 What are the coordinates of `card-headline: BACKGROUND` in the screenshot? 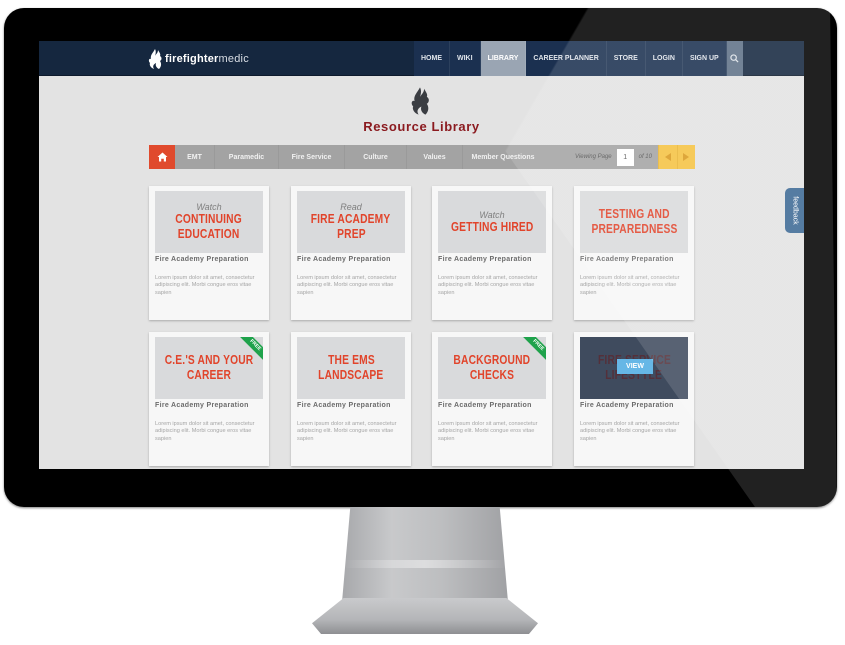 It's located at (492, 360).